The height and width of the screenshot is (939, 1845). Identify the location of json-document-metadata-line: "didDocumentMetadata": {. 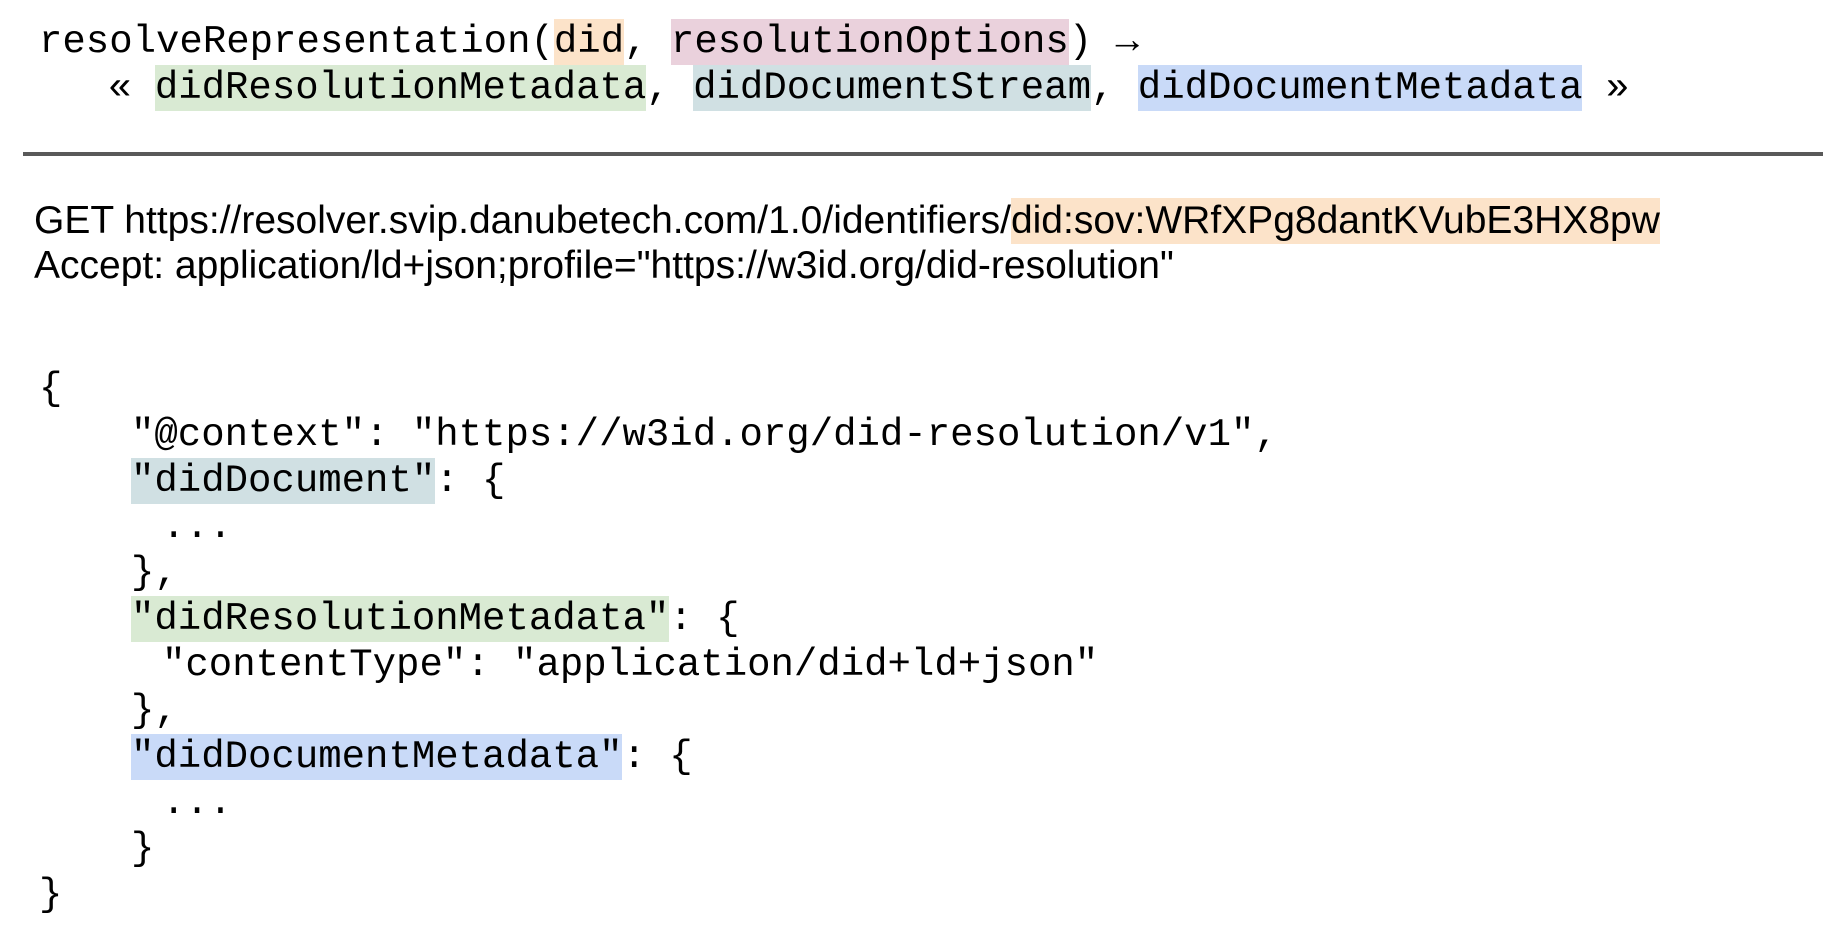
(412, 757).